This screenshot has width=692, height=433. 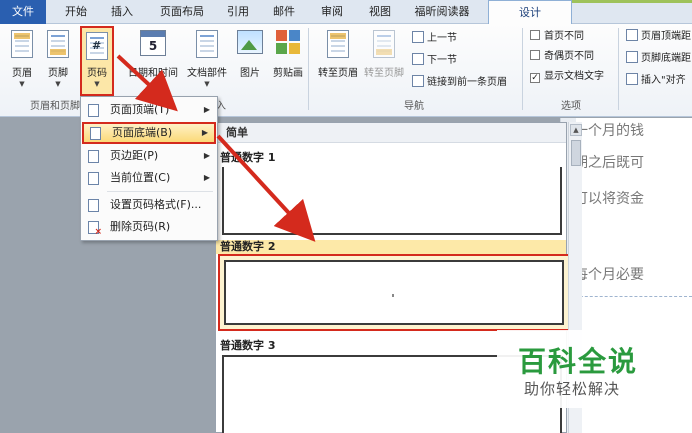 I want to click on watermark-subtitle: 助你轻松解决, so click(x=572, y=389).